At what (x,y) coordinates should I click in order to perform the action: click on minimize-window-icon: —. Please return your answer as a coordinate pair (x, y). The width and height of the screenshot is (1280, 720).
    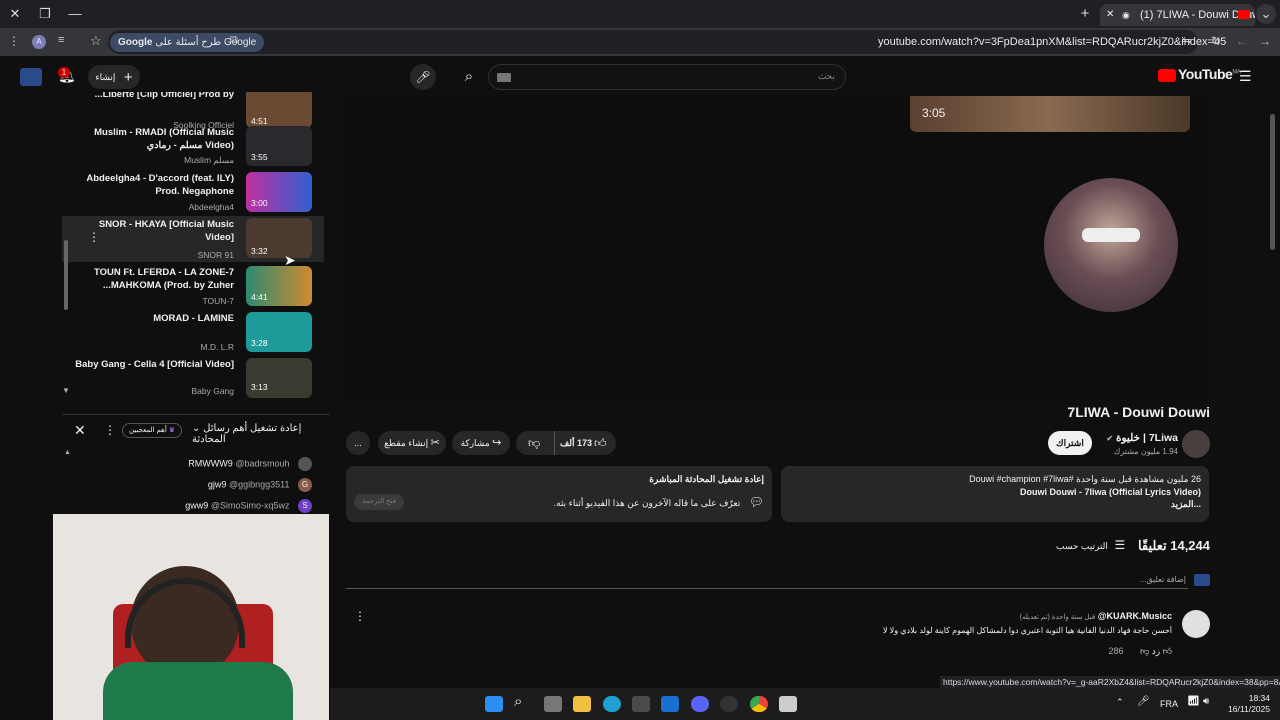
    Looking at the image, I should click on (75, 14).